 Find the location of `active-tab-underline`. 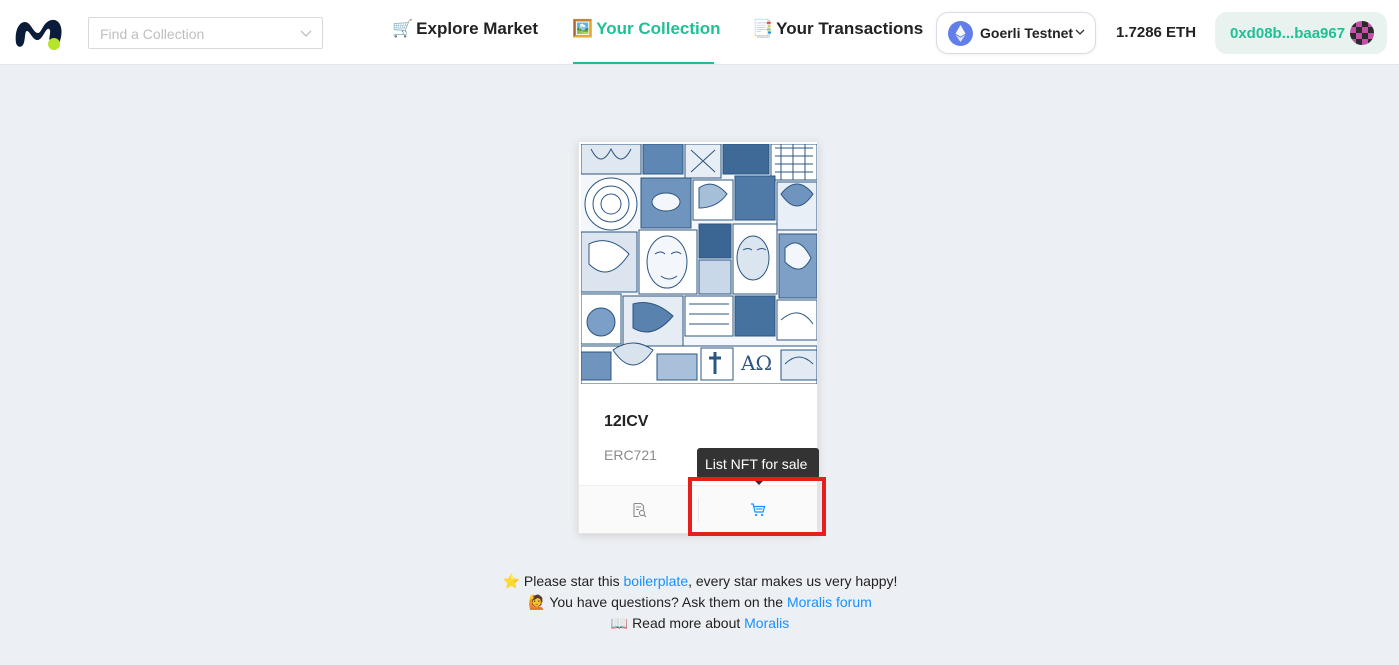

active-tab-underline is located at coordinates (643, 63).